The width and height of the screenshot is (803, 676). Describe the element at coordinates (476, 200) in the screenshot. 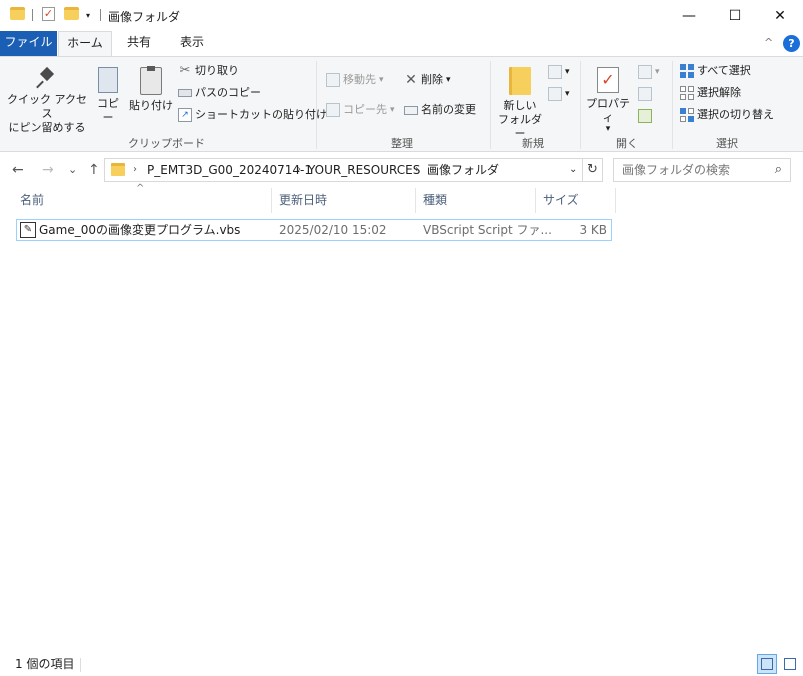

I see `column-header-type: 種類` at that location.